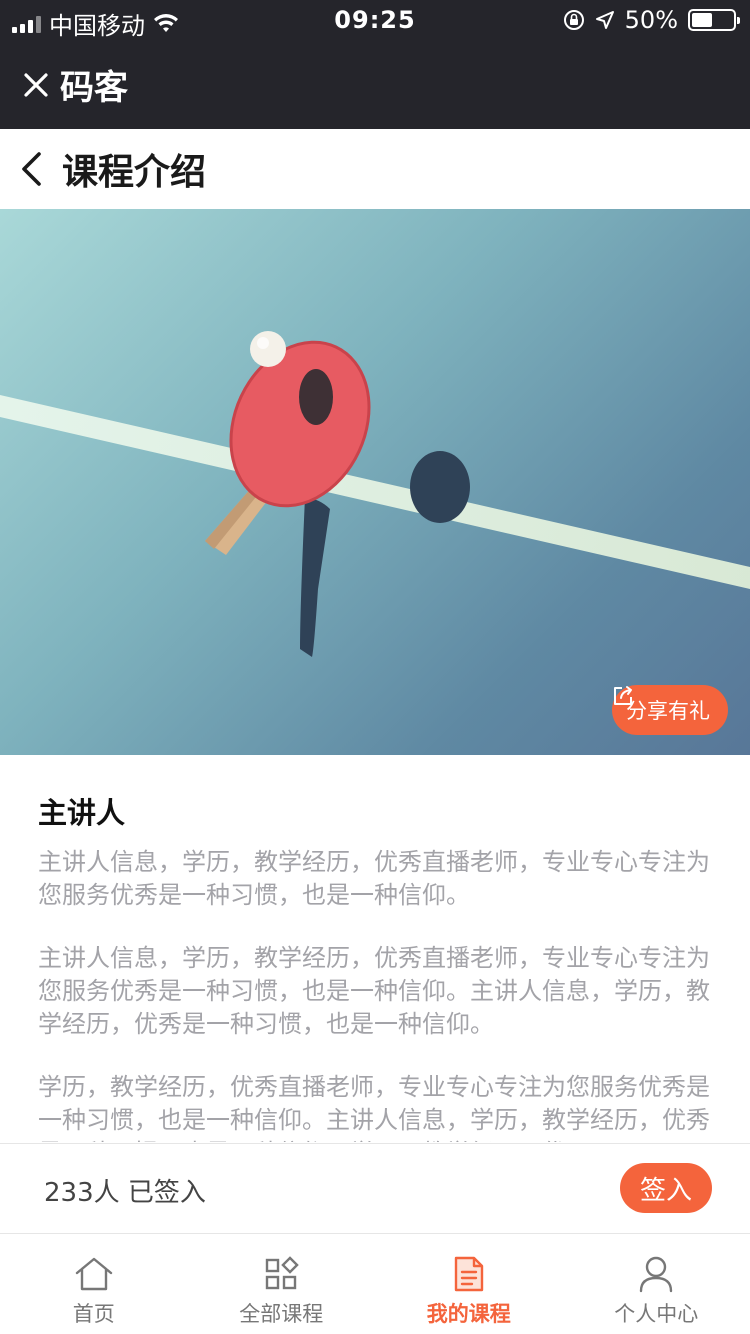  Describe the element at coordinates (36, 84) in the screenshot. I see `close-icon` at that location.